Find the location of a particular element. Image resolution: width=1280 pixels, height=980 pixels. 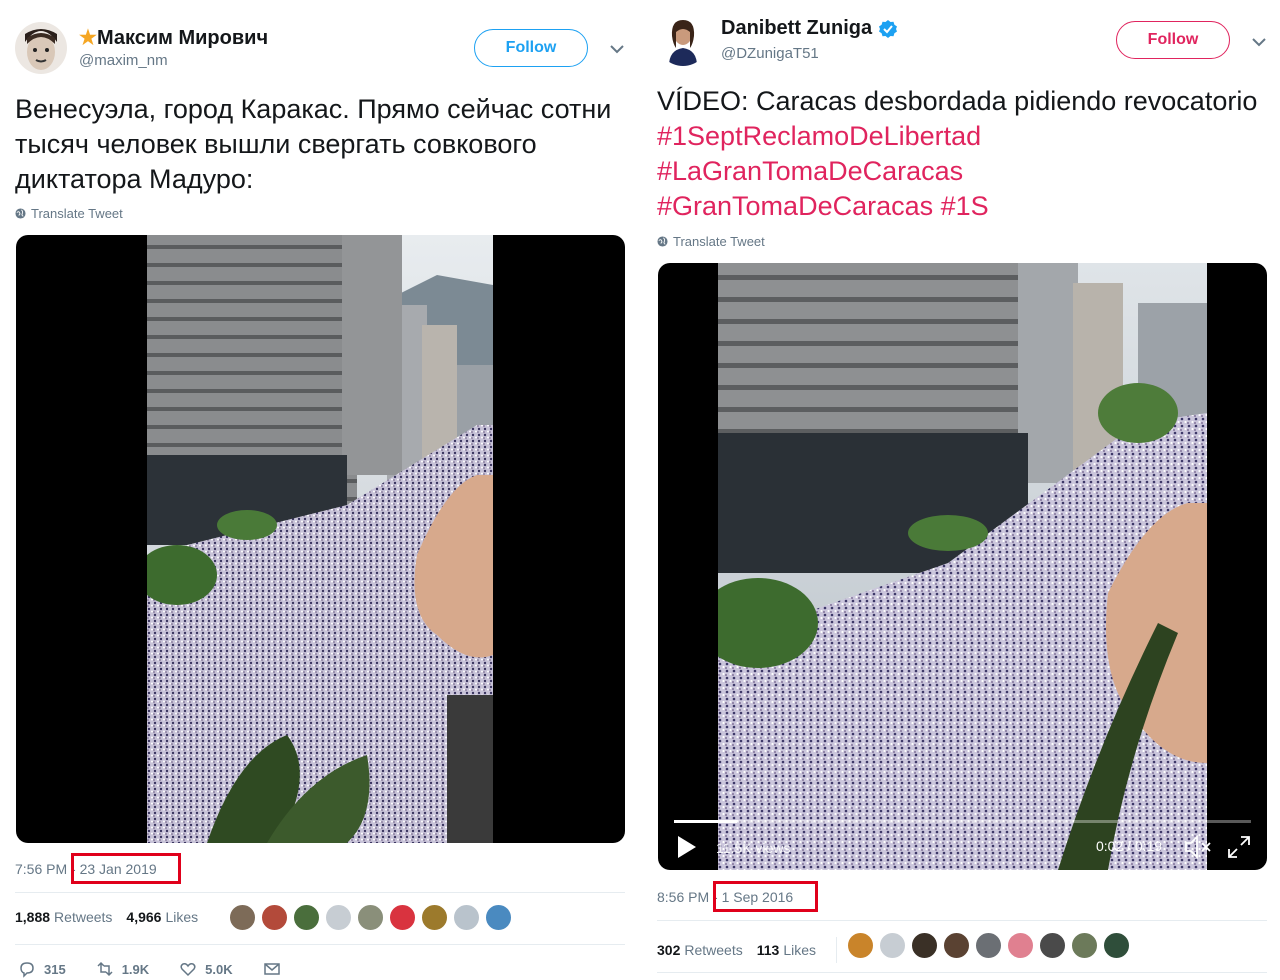

engagement-stats: 302 Retweets 113 Likes is located at coordinates (747, 950).